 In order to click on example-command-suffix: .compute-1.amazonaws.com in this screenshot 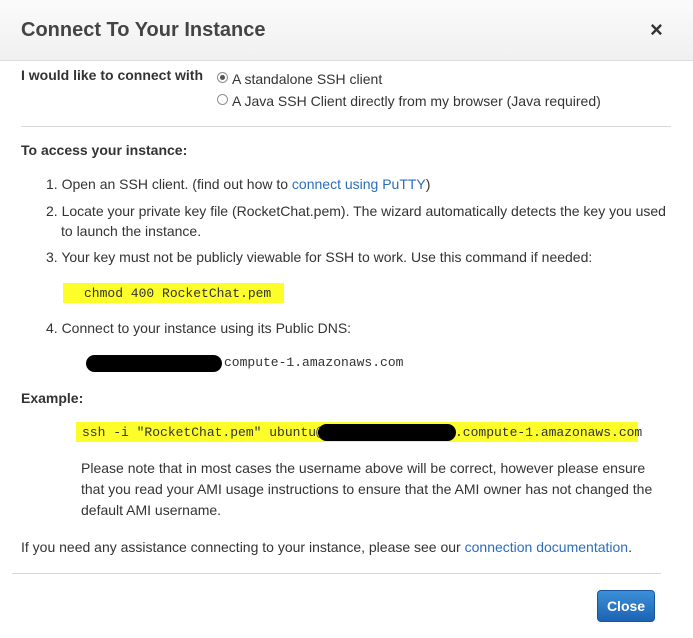, I will do `click(549, 432)`.